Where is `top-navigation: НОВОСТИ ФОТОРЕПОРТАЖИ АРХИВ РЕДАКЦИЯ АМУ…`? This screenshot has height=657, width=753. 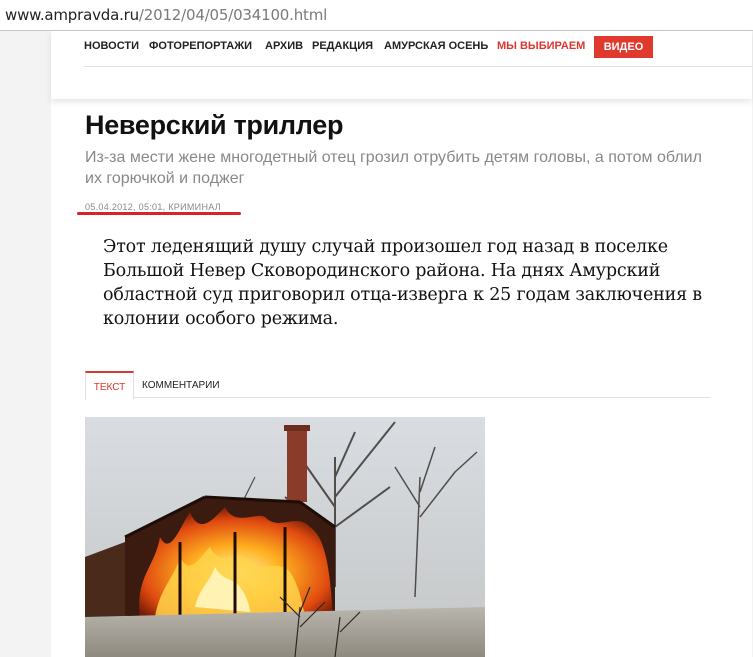
top-navigation: НОВОСТИ ФОТОРЕПОРТАЖИ АРХИВ РЕДАКЦИЯ АМУ… is located at coordinates (401, 65).